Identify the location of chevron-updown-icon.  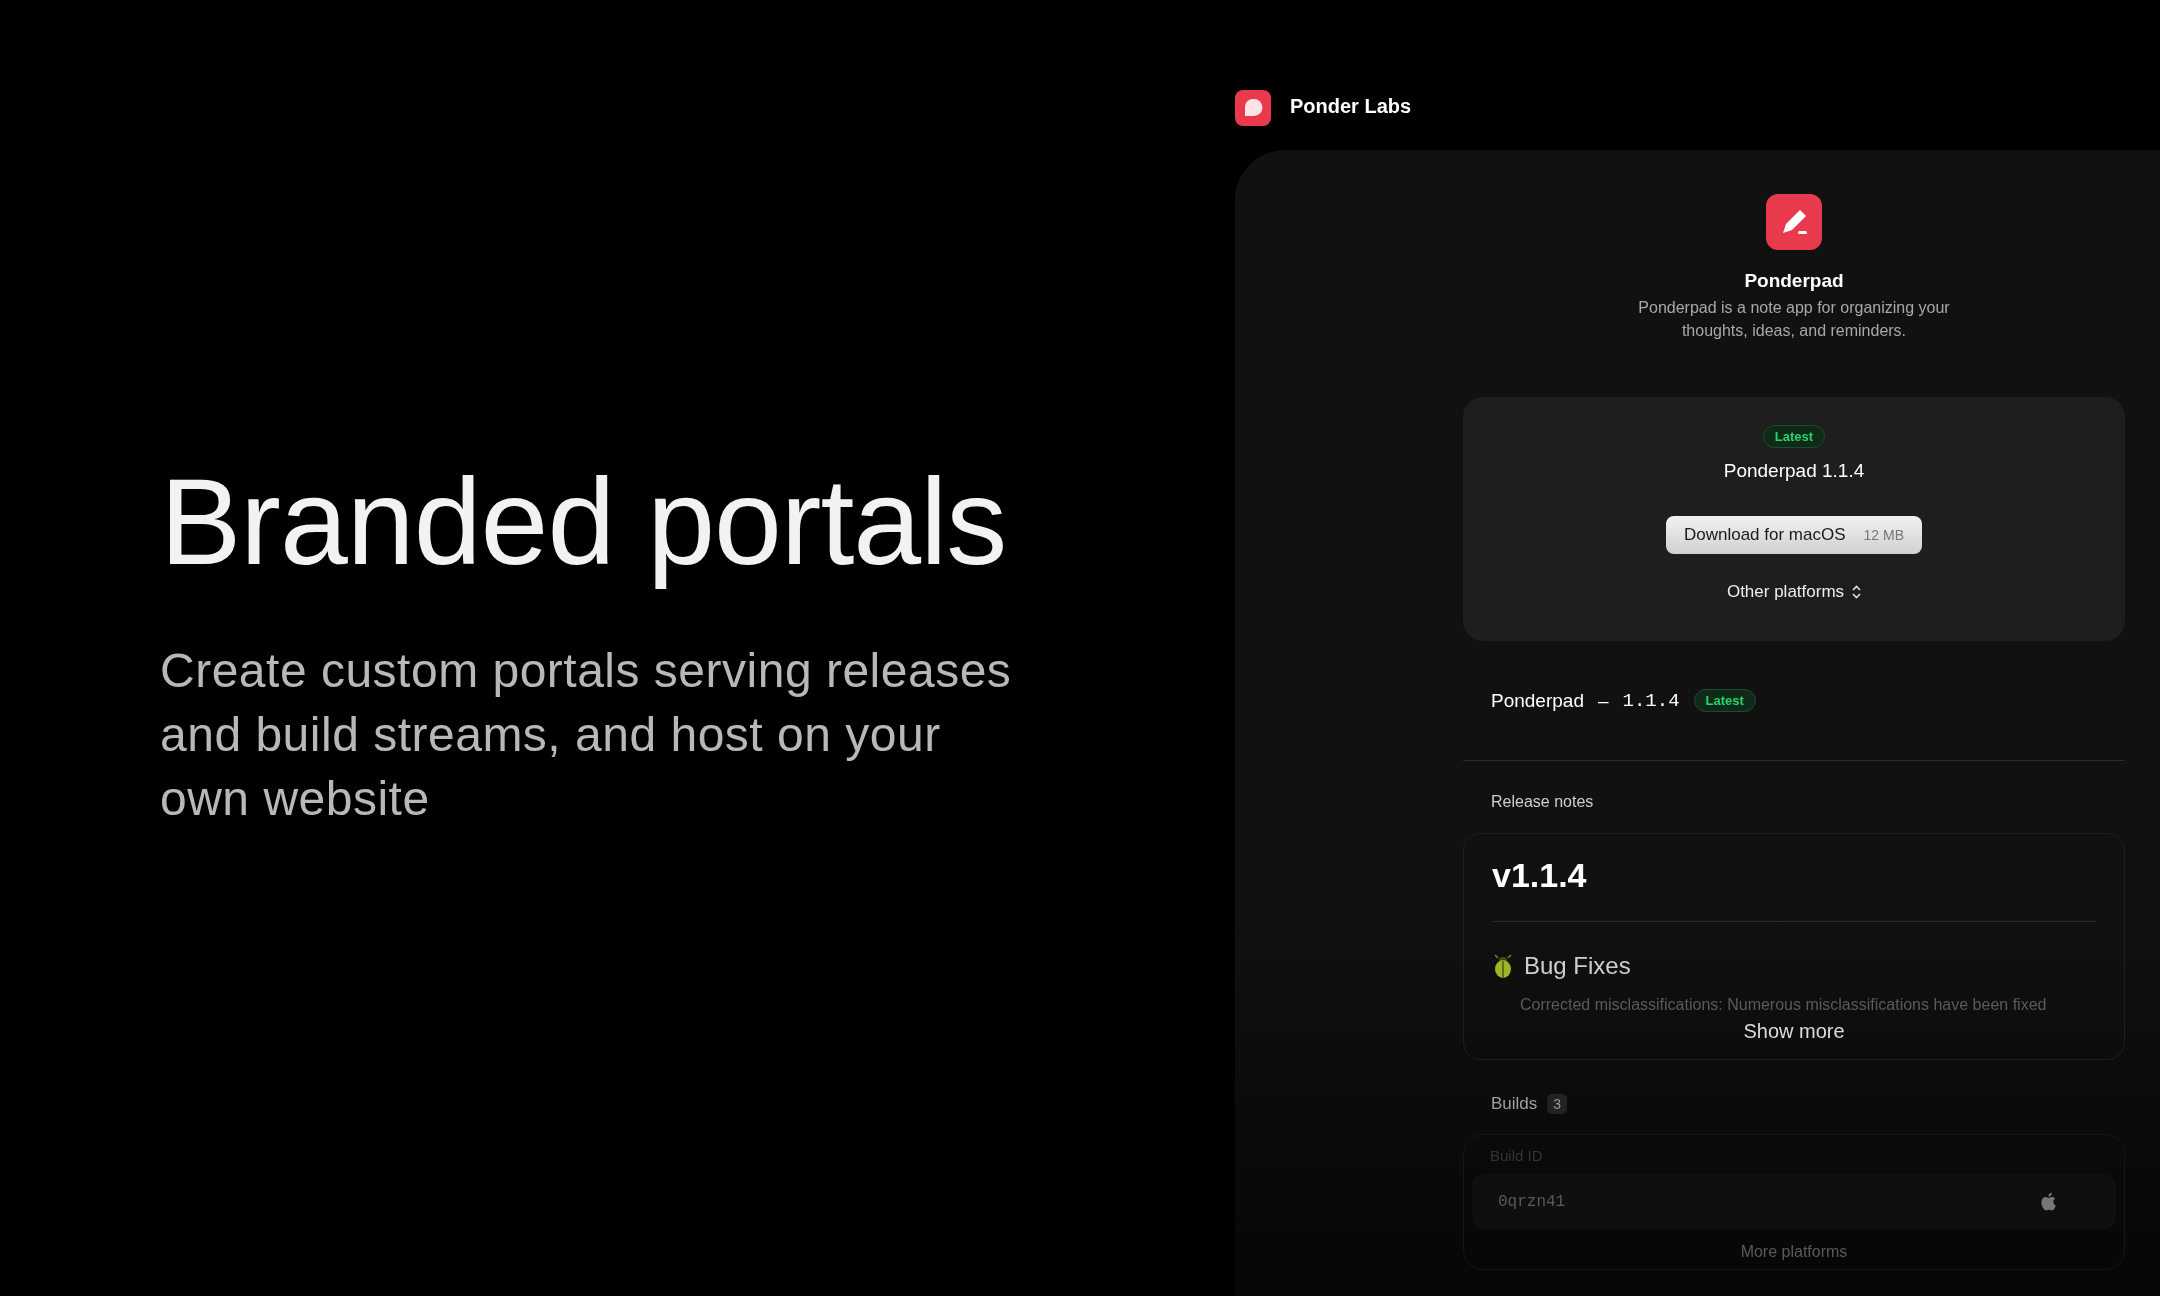
(1857, 592).